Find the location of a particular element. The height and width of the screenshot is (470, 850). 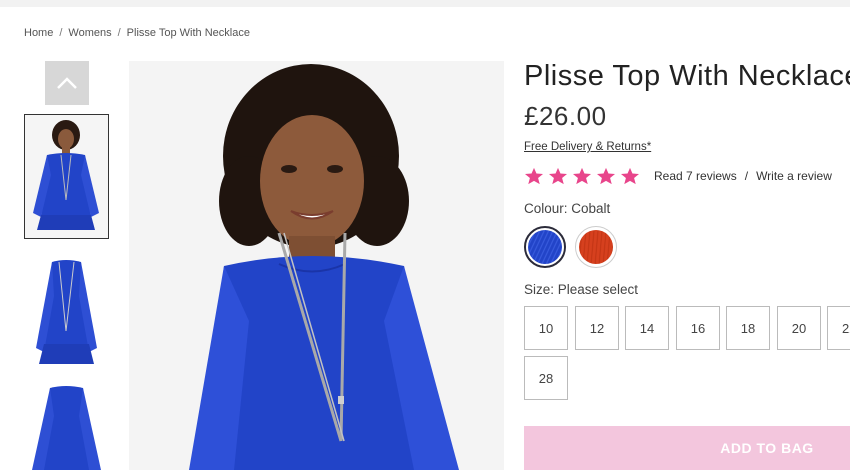

cobalt-pleat-swatch-image is located at coordinates (545, 247).